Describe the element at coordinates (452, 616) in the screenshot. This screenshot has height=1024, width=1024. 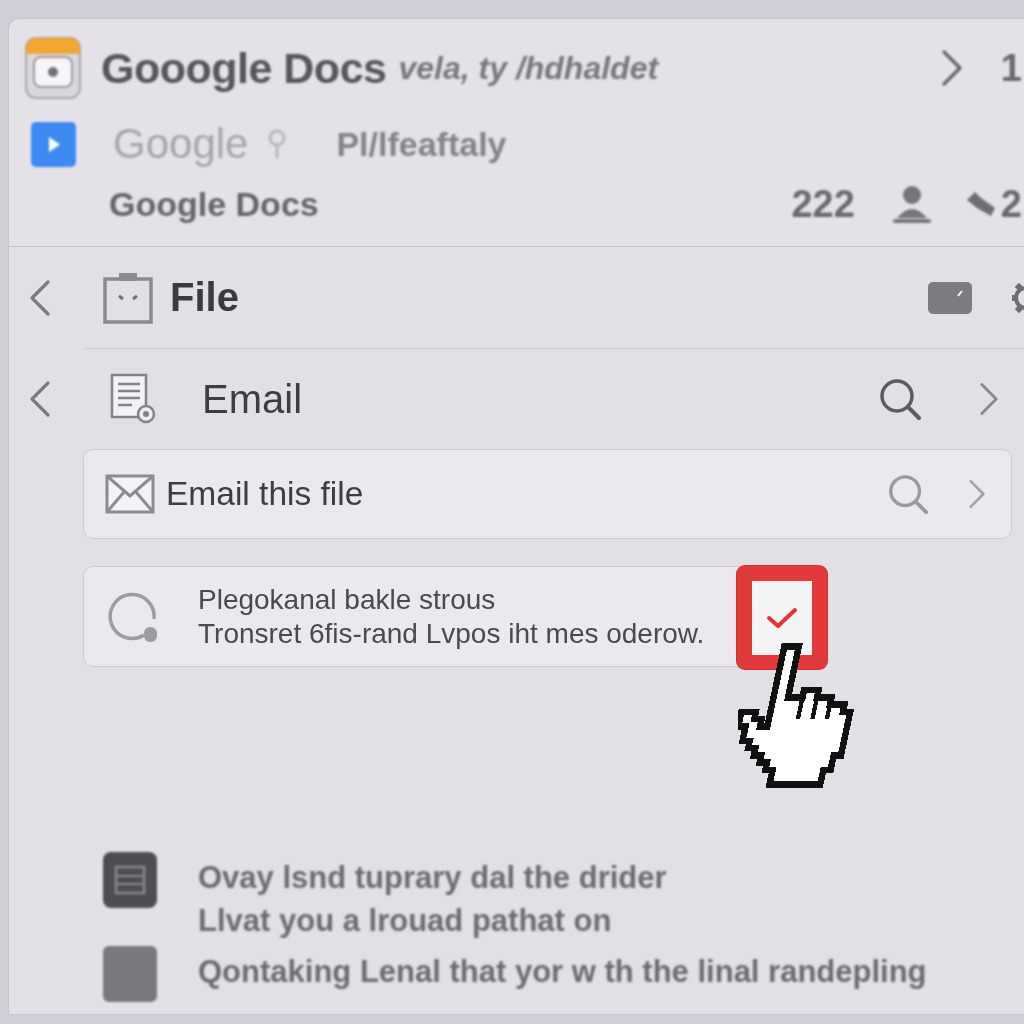
I see `option-text: Plegokanal bakle strous Tronsret 6fis-rand Lvpos iht mes oderow.` at that location.